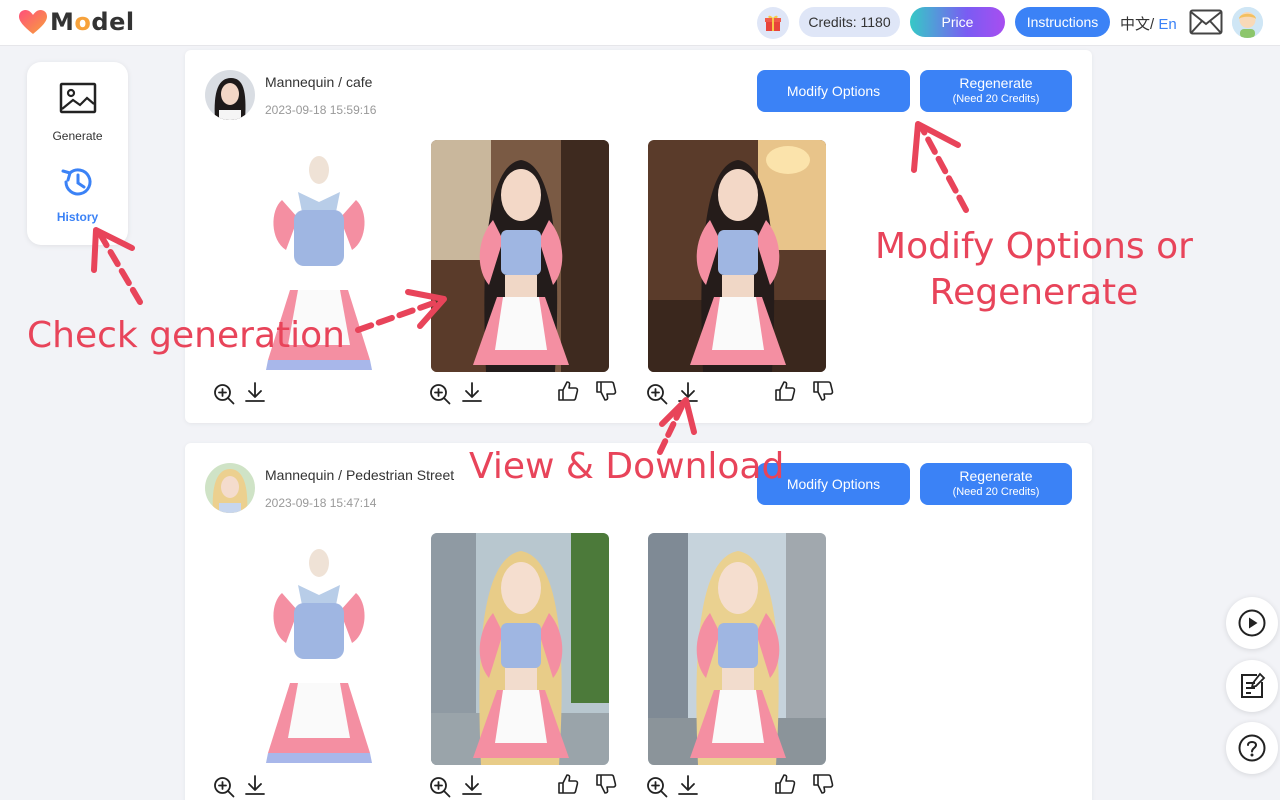 Image resolution: width=1280 pixels, height=800 pixels. I want to click on sidebar-item-label: Generate, so click(77, 136).